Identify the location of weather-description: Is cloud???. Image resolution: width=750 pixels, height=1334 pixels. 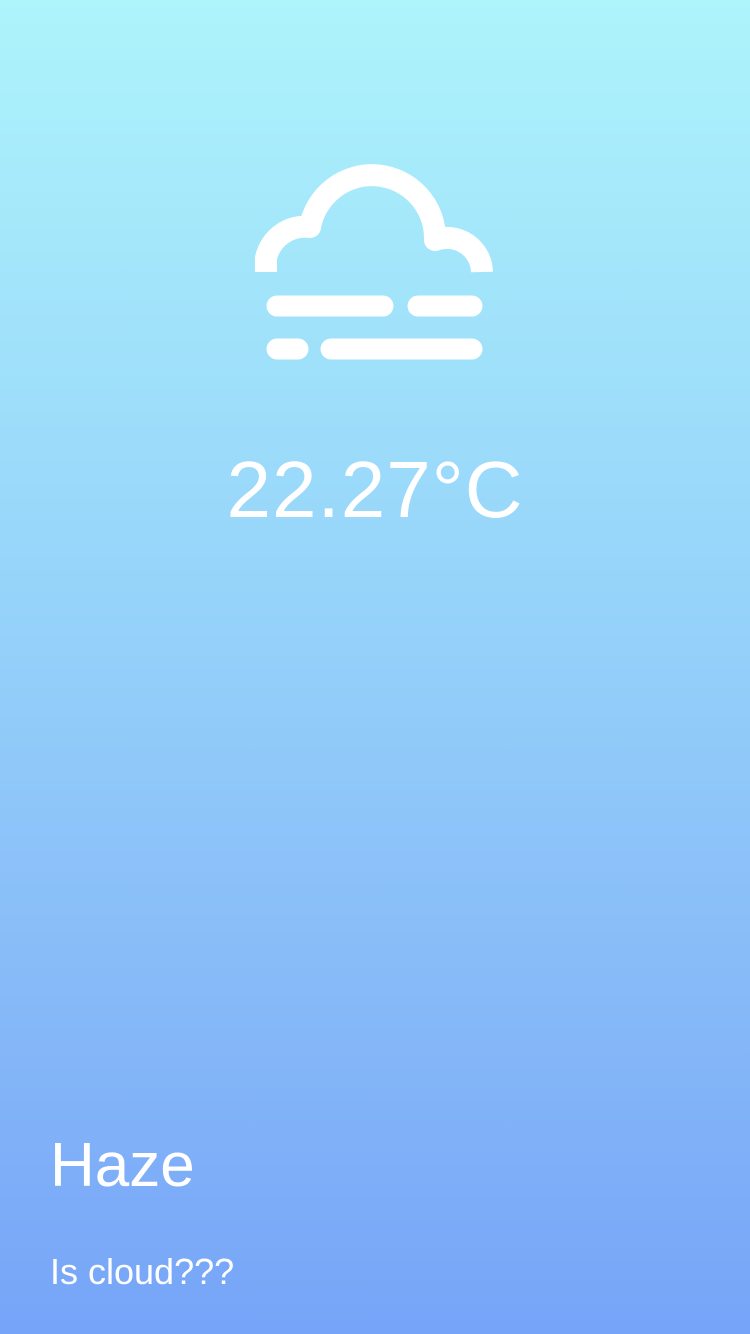
(142, 1271).